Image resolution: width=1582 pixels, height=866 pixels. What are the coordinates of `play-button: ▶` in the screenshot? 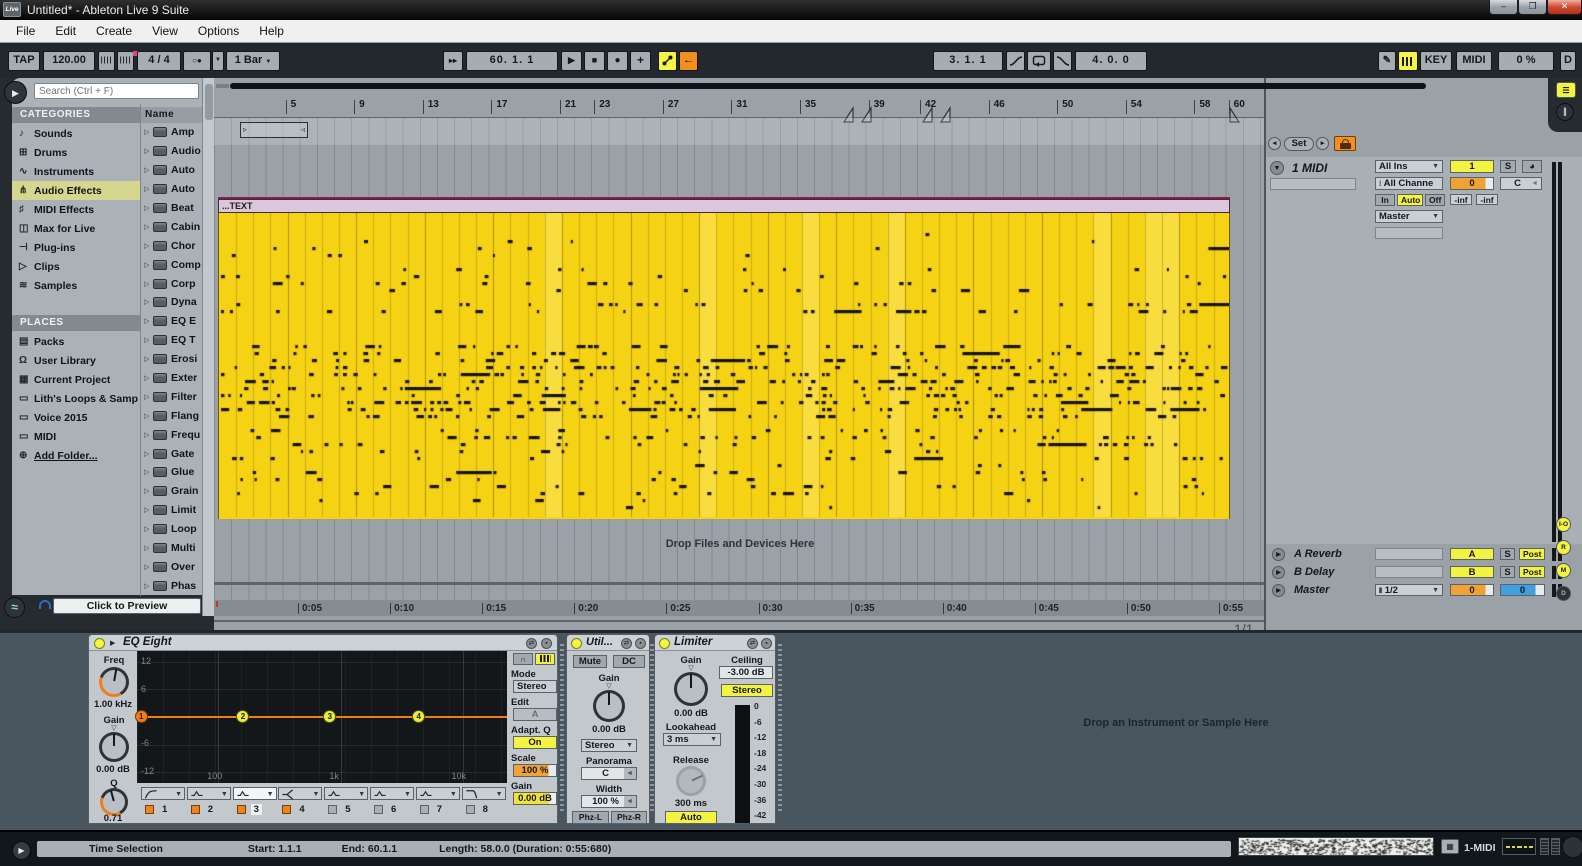 It's located at (571, 61).